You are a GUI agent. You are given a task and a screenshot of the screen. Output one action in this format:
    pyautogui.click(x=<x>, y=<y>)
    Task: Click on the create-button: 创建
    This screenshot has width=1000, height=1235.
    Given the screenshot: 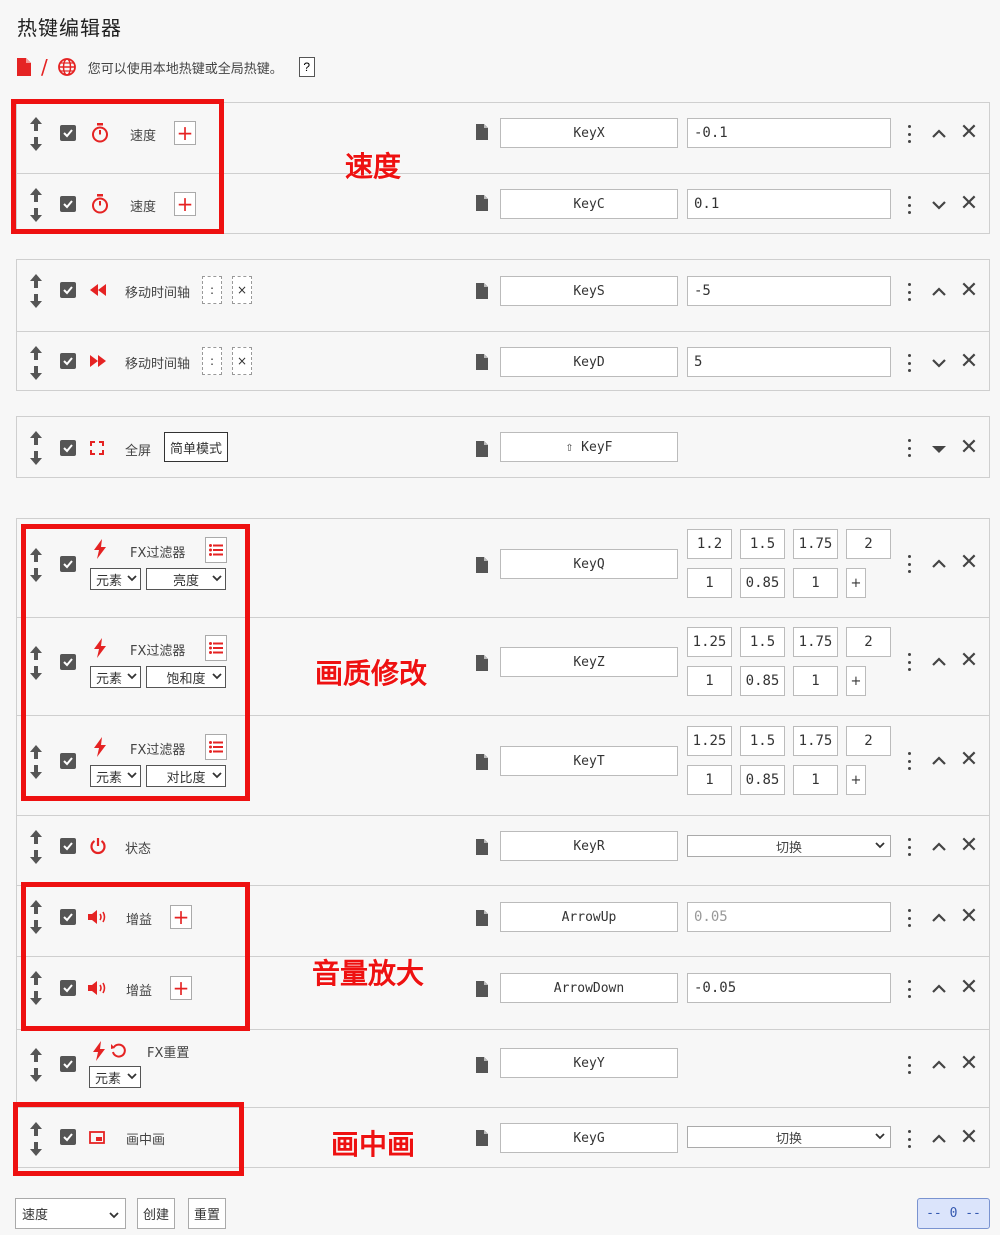 What is the action you would take?
    pyautogui.click(x=156, y=1213)
    